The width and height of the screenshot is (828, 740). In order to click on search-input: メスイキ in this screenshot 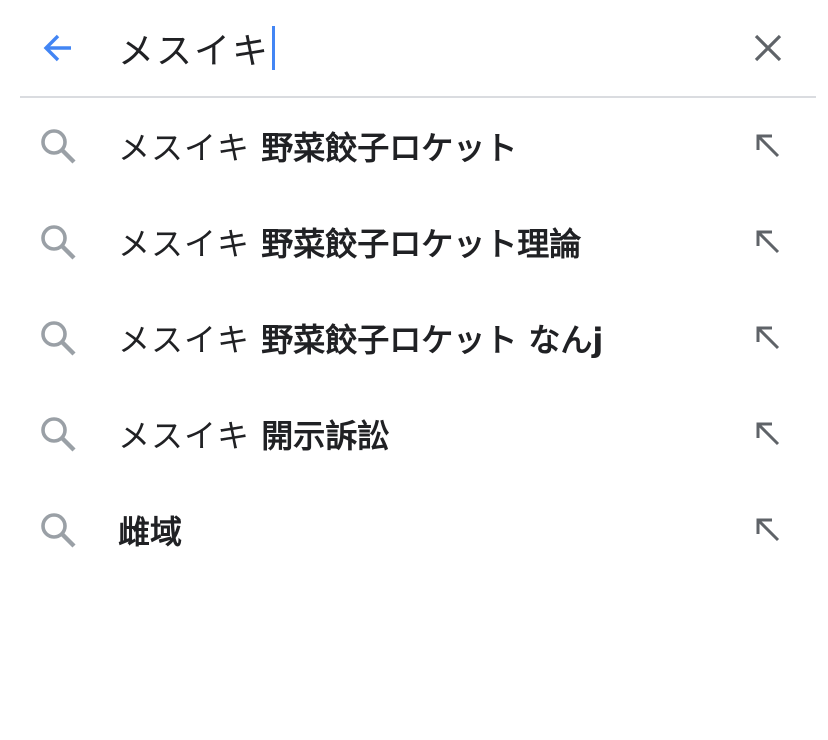, I will do `click(197, 48)`.